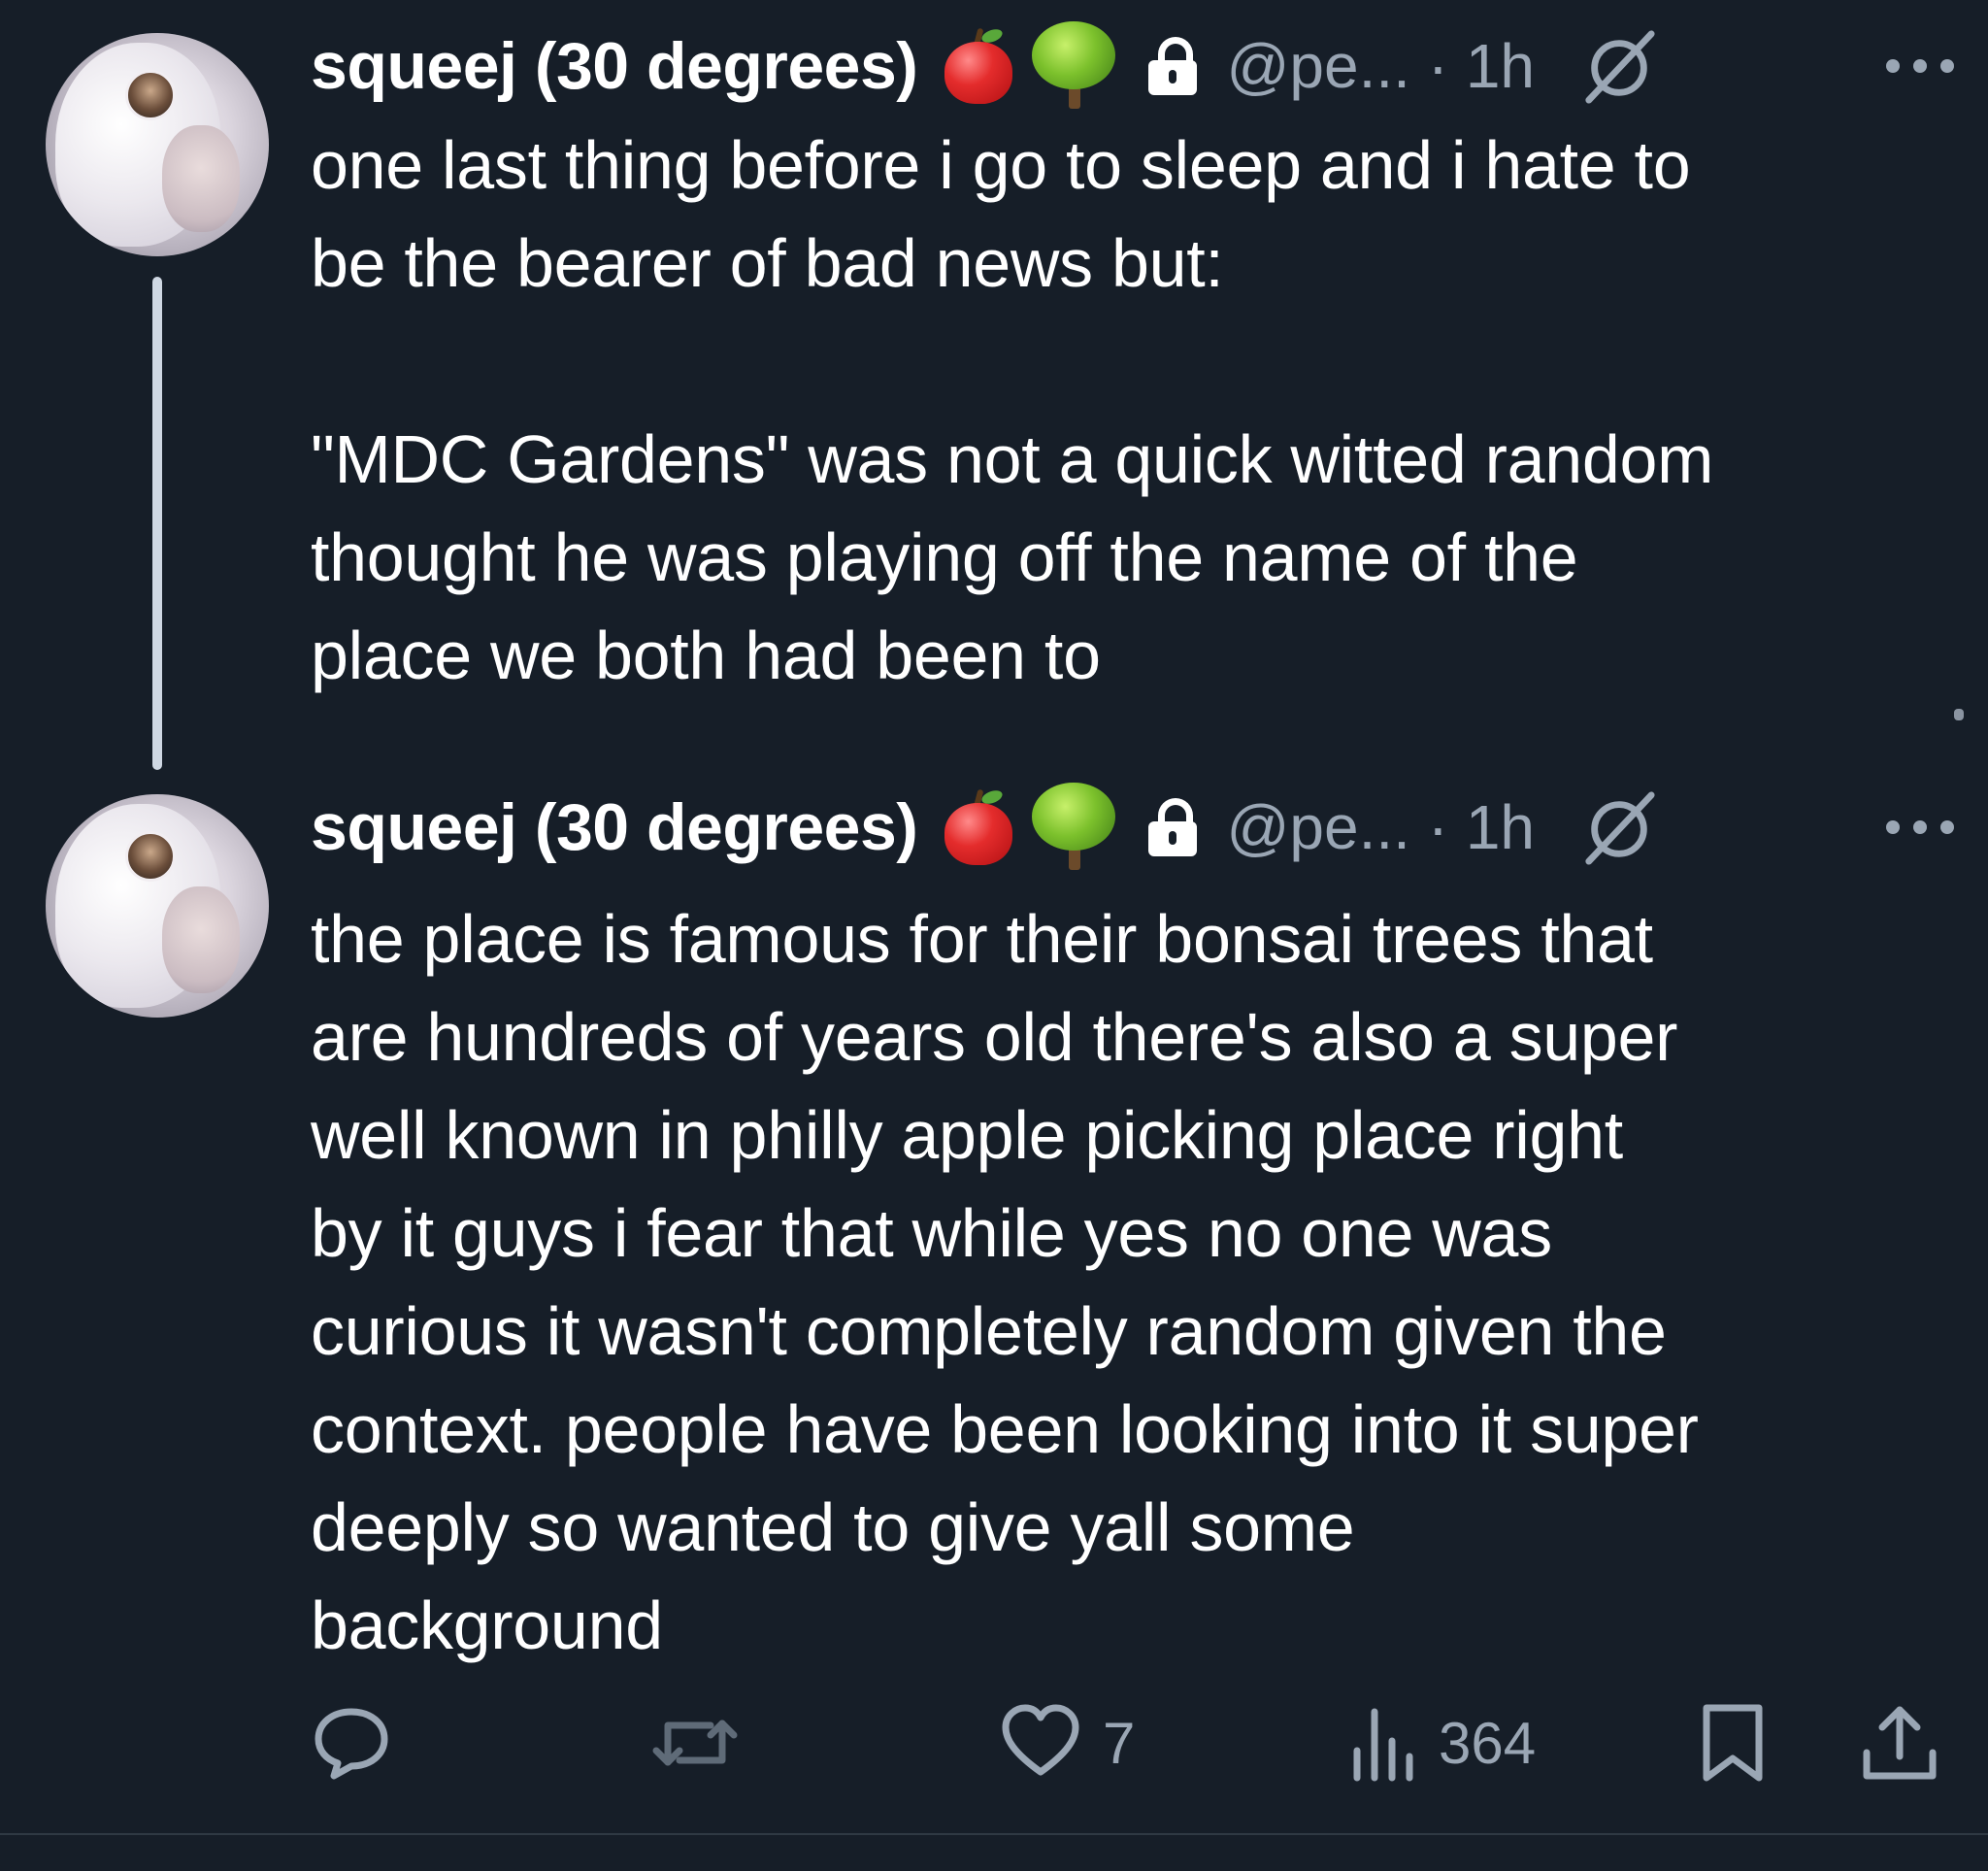 This screenshot has height=1871, width=1988. I want to click on divider, so click(994, 1834).